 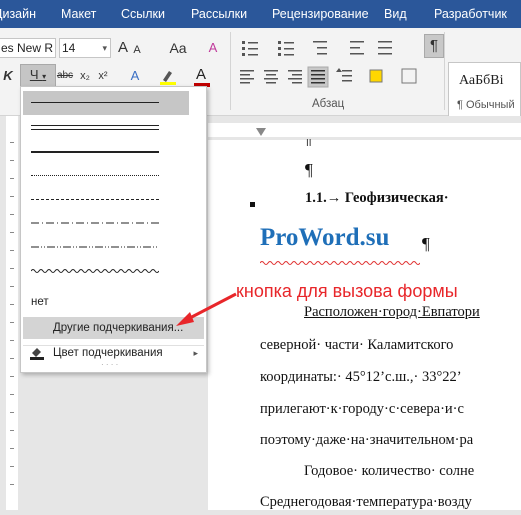 I want to click on font-color-letter: A, so click(x=201, y=74).